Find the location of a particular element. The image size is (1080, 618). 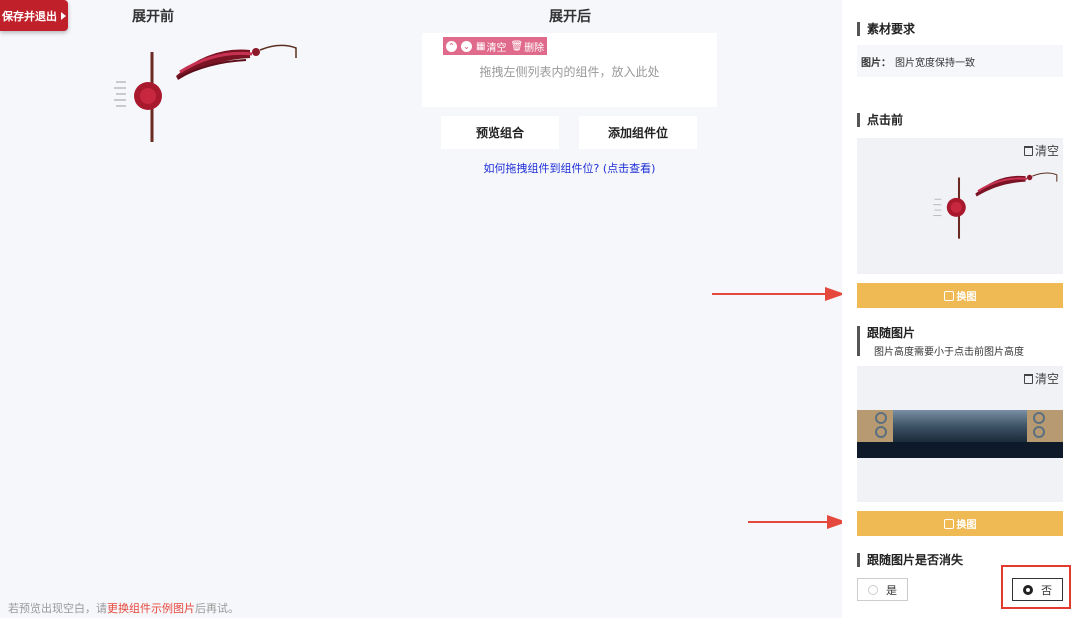

radio-circle-icon is located at coordinates (873, 589).